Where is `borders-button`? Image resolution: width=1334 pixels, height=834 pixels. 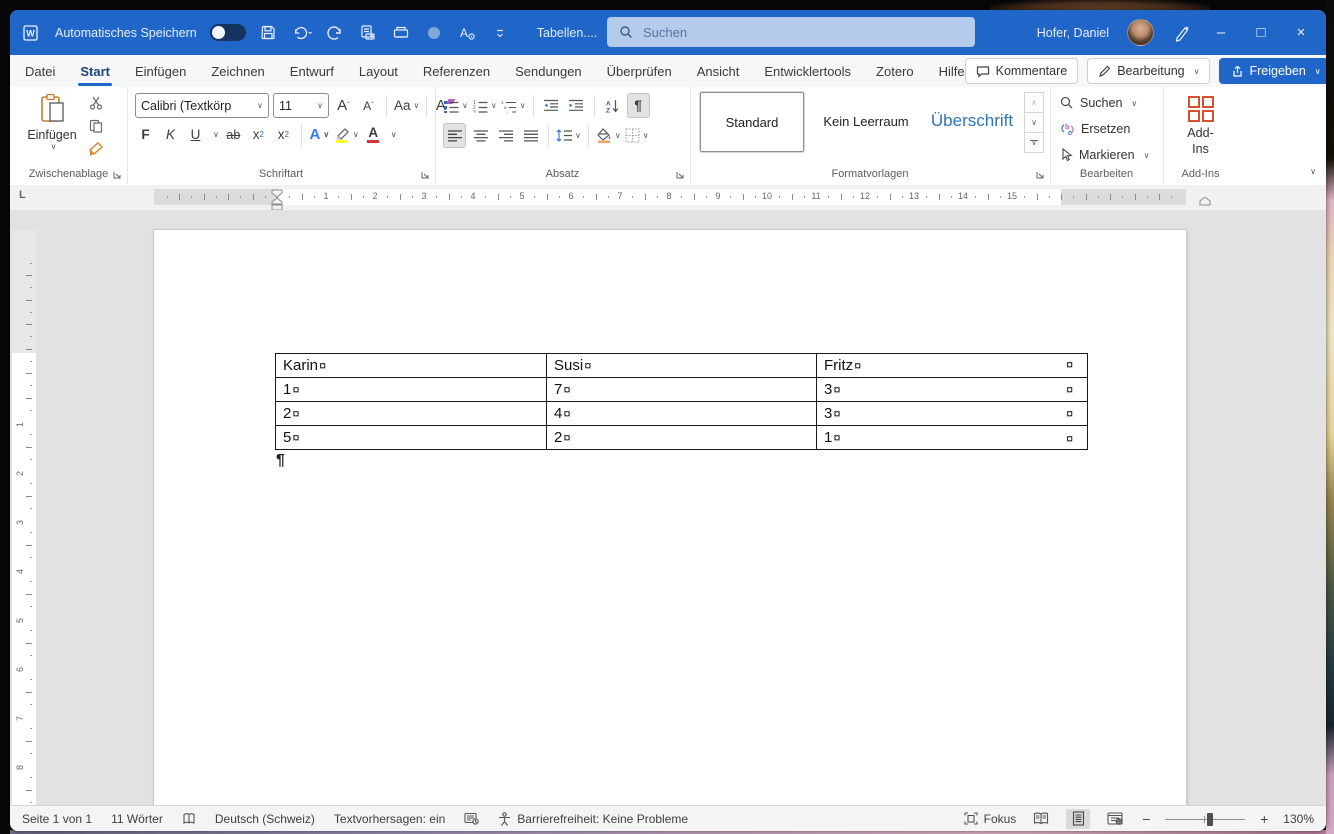
borders-button is located at coordinates (637, 135).